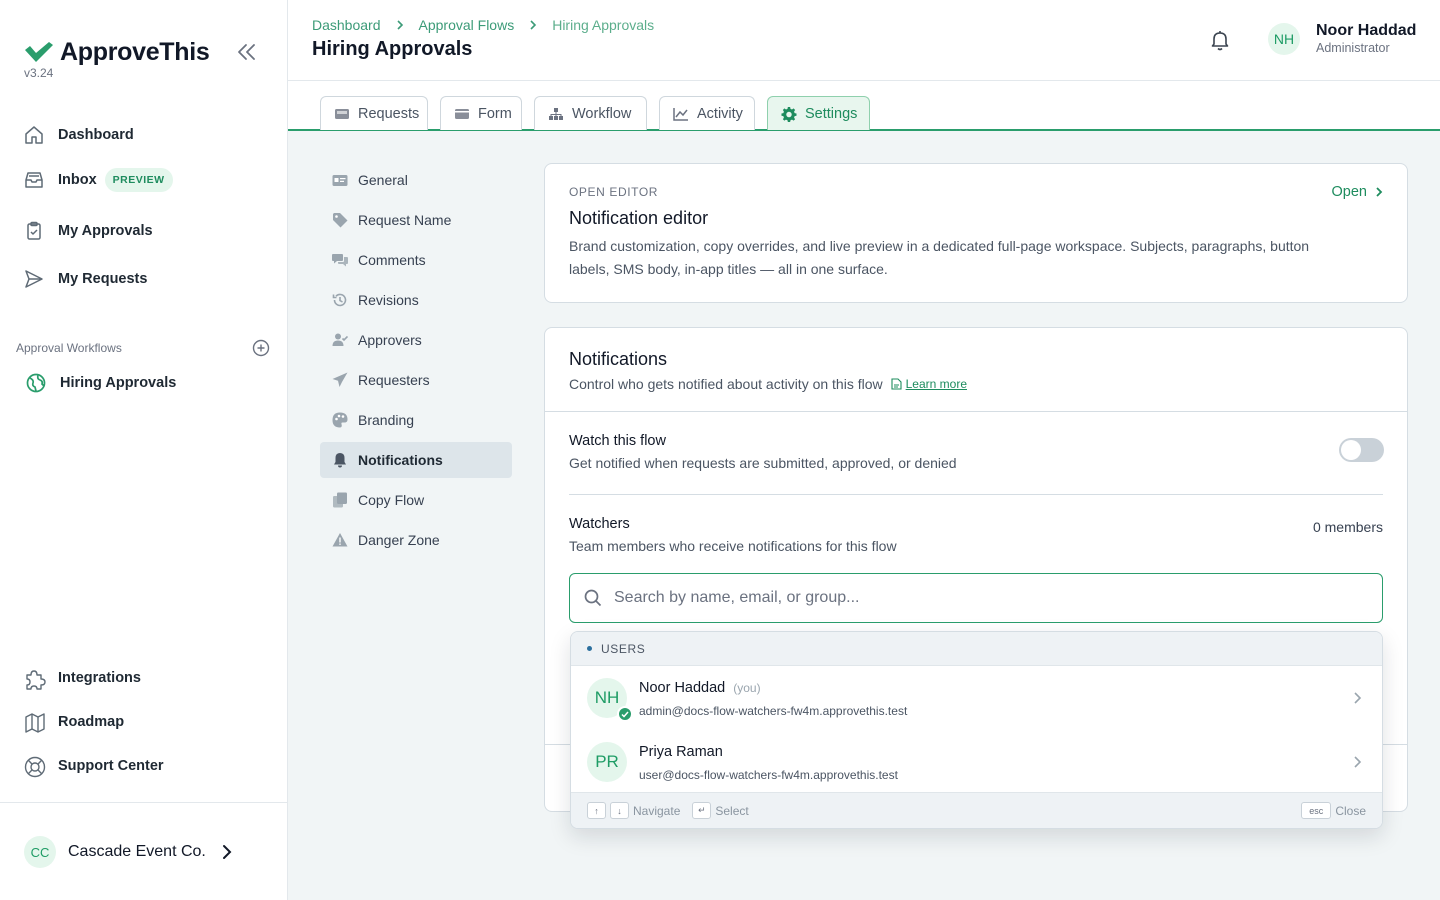 The height and width of the screenshot is (900, 1440). I want to click on watcher-search-input, so click(984, 598).